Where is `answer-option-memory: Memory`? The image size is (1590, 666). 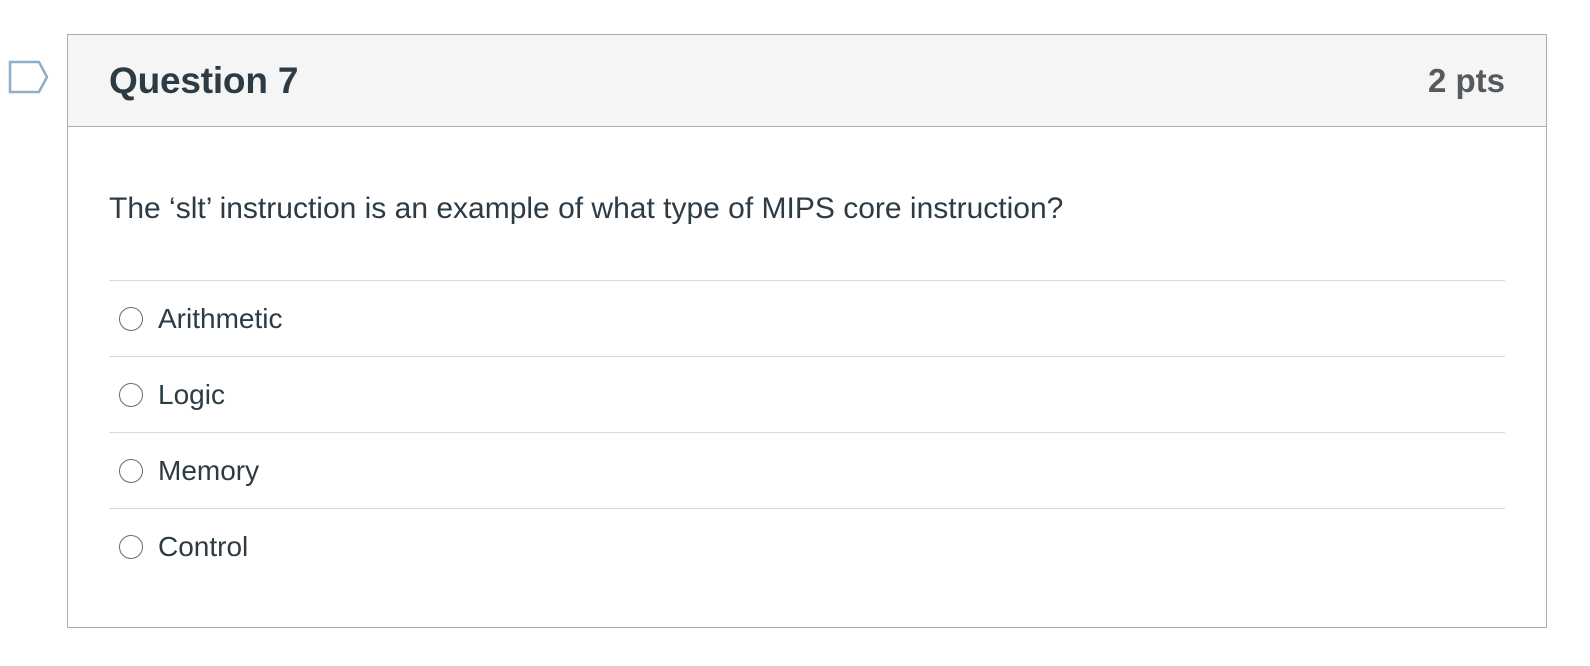
answer-option-memory: Memory is located at coordinates (807, 471).